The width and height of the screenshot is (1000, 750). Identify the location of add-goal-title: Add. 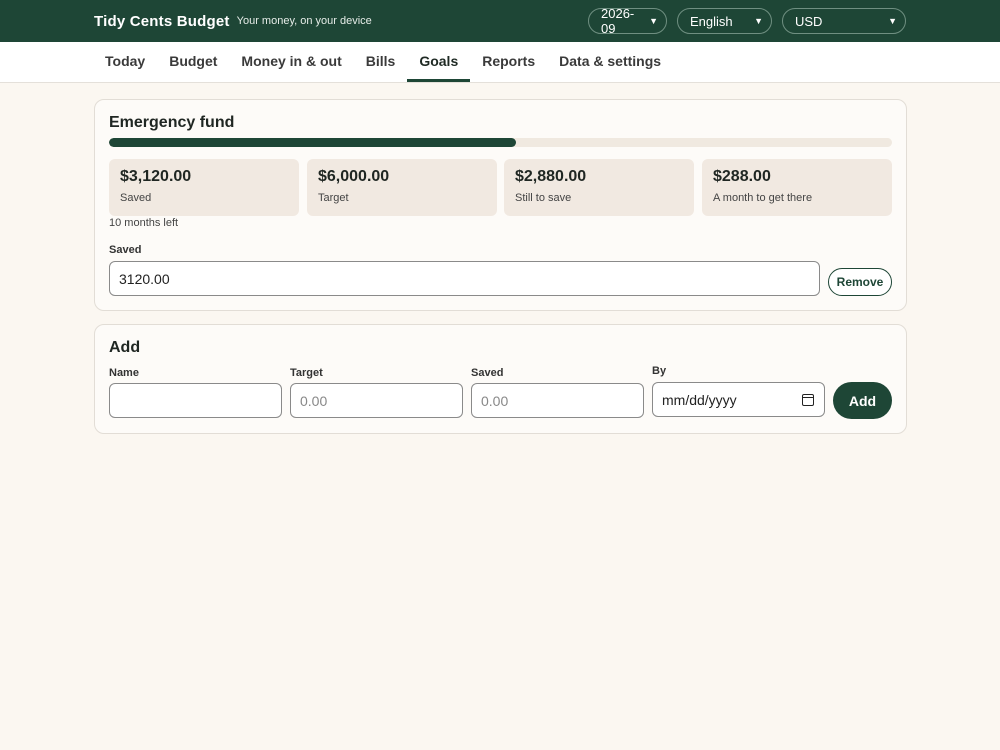
(125, 347).